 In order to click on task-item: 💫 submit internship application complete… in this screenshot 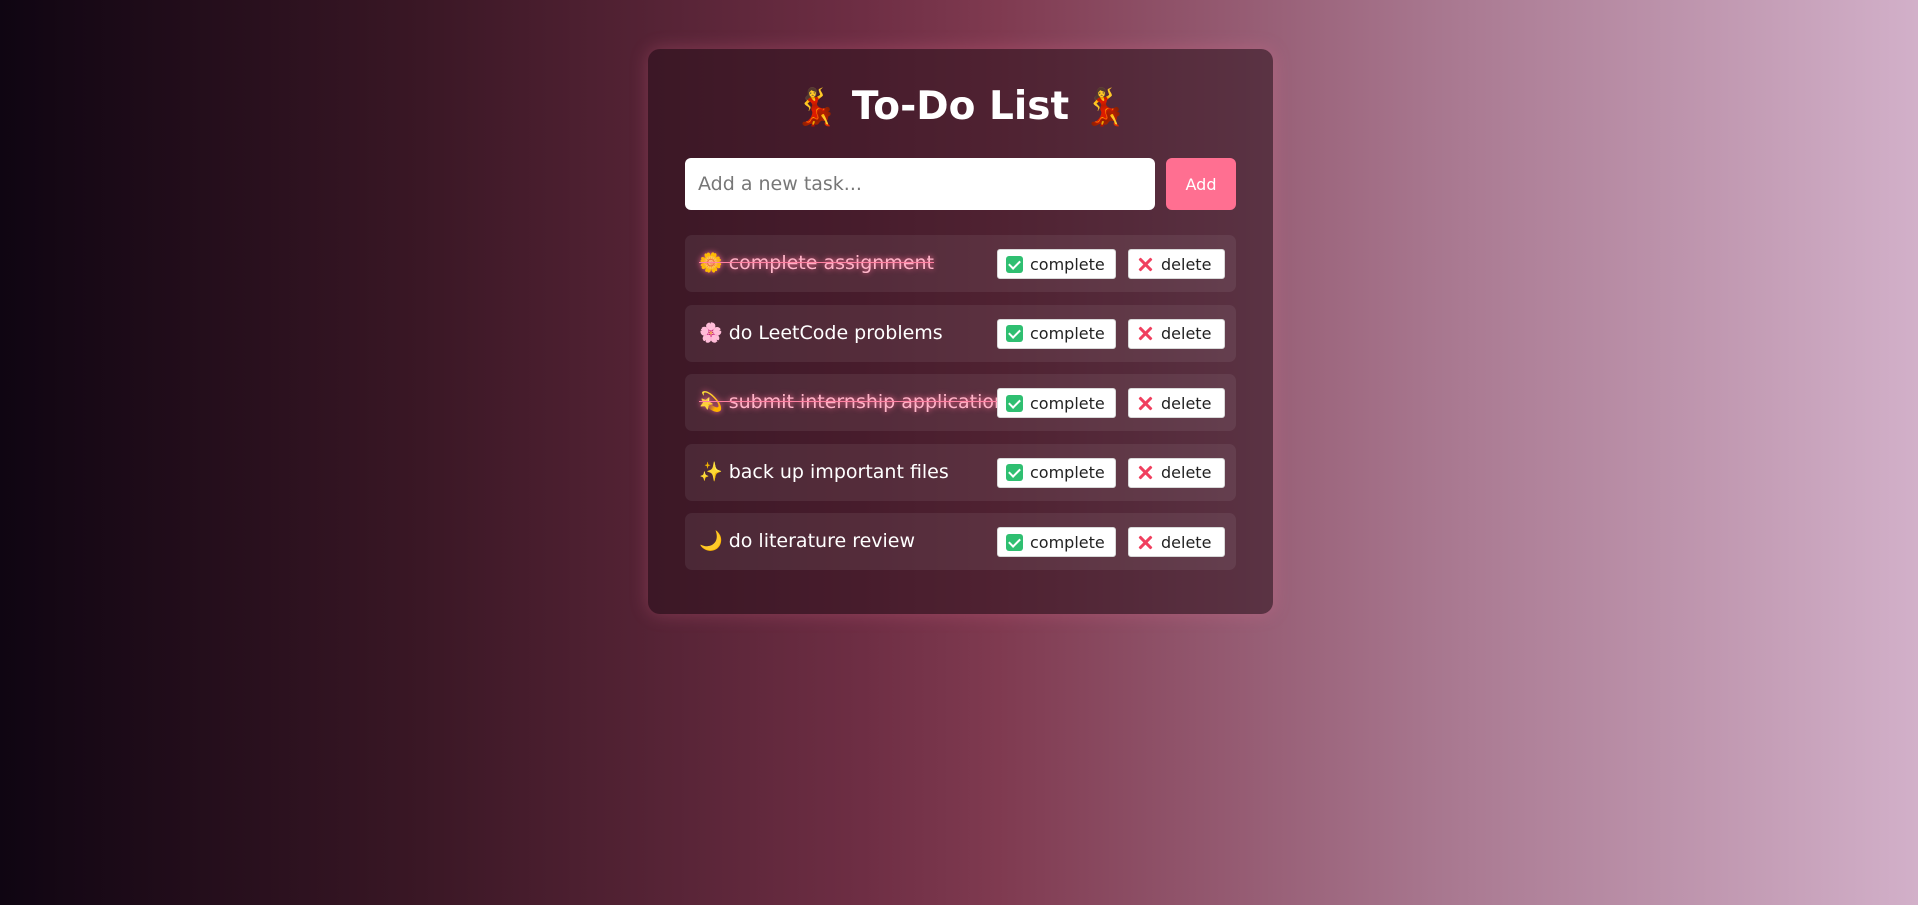, I will do `click(960, 402)`.